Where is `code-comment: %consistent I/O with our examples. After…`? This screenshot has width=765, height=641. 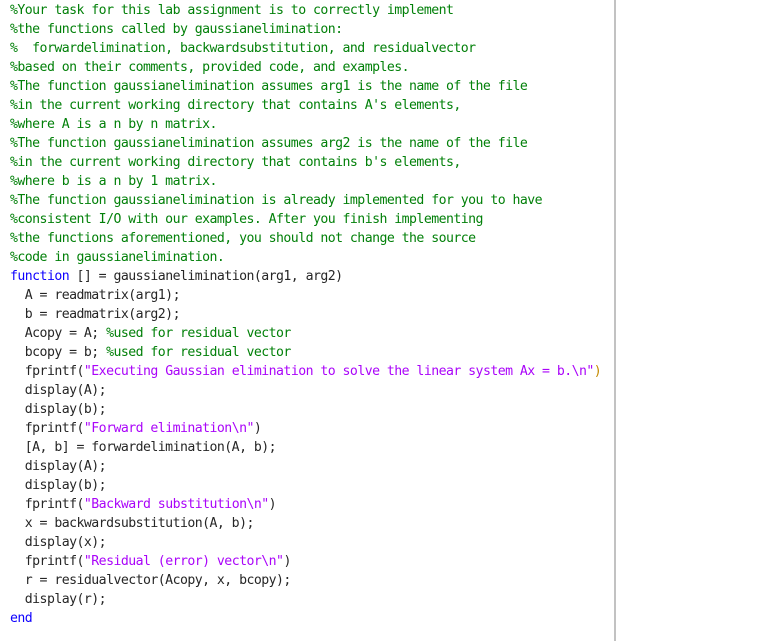
code-comment: %consistent I/O with our examples. After… is located at coordinates (246, 219).